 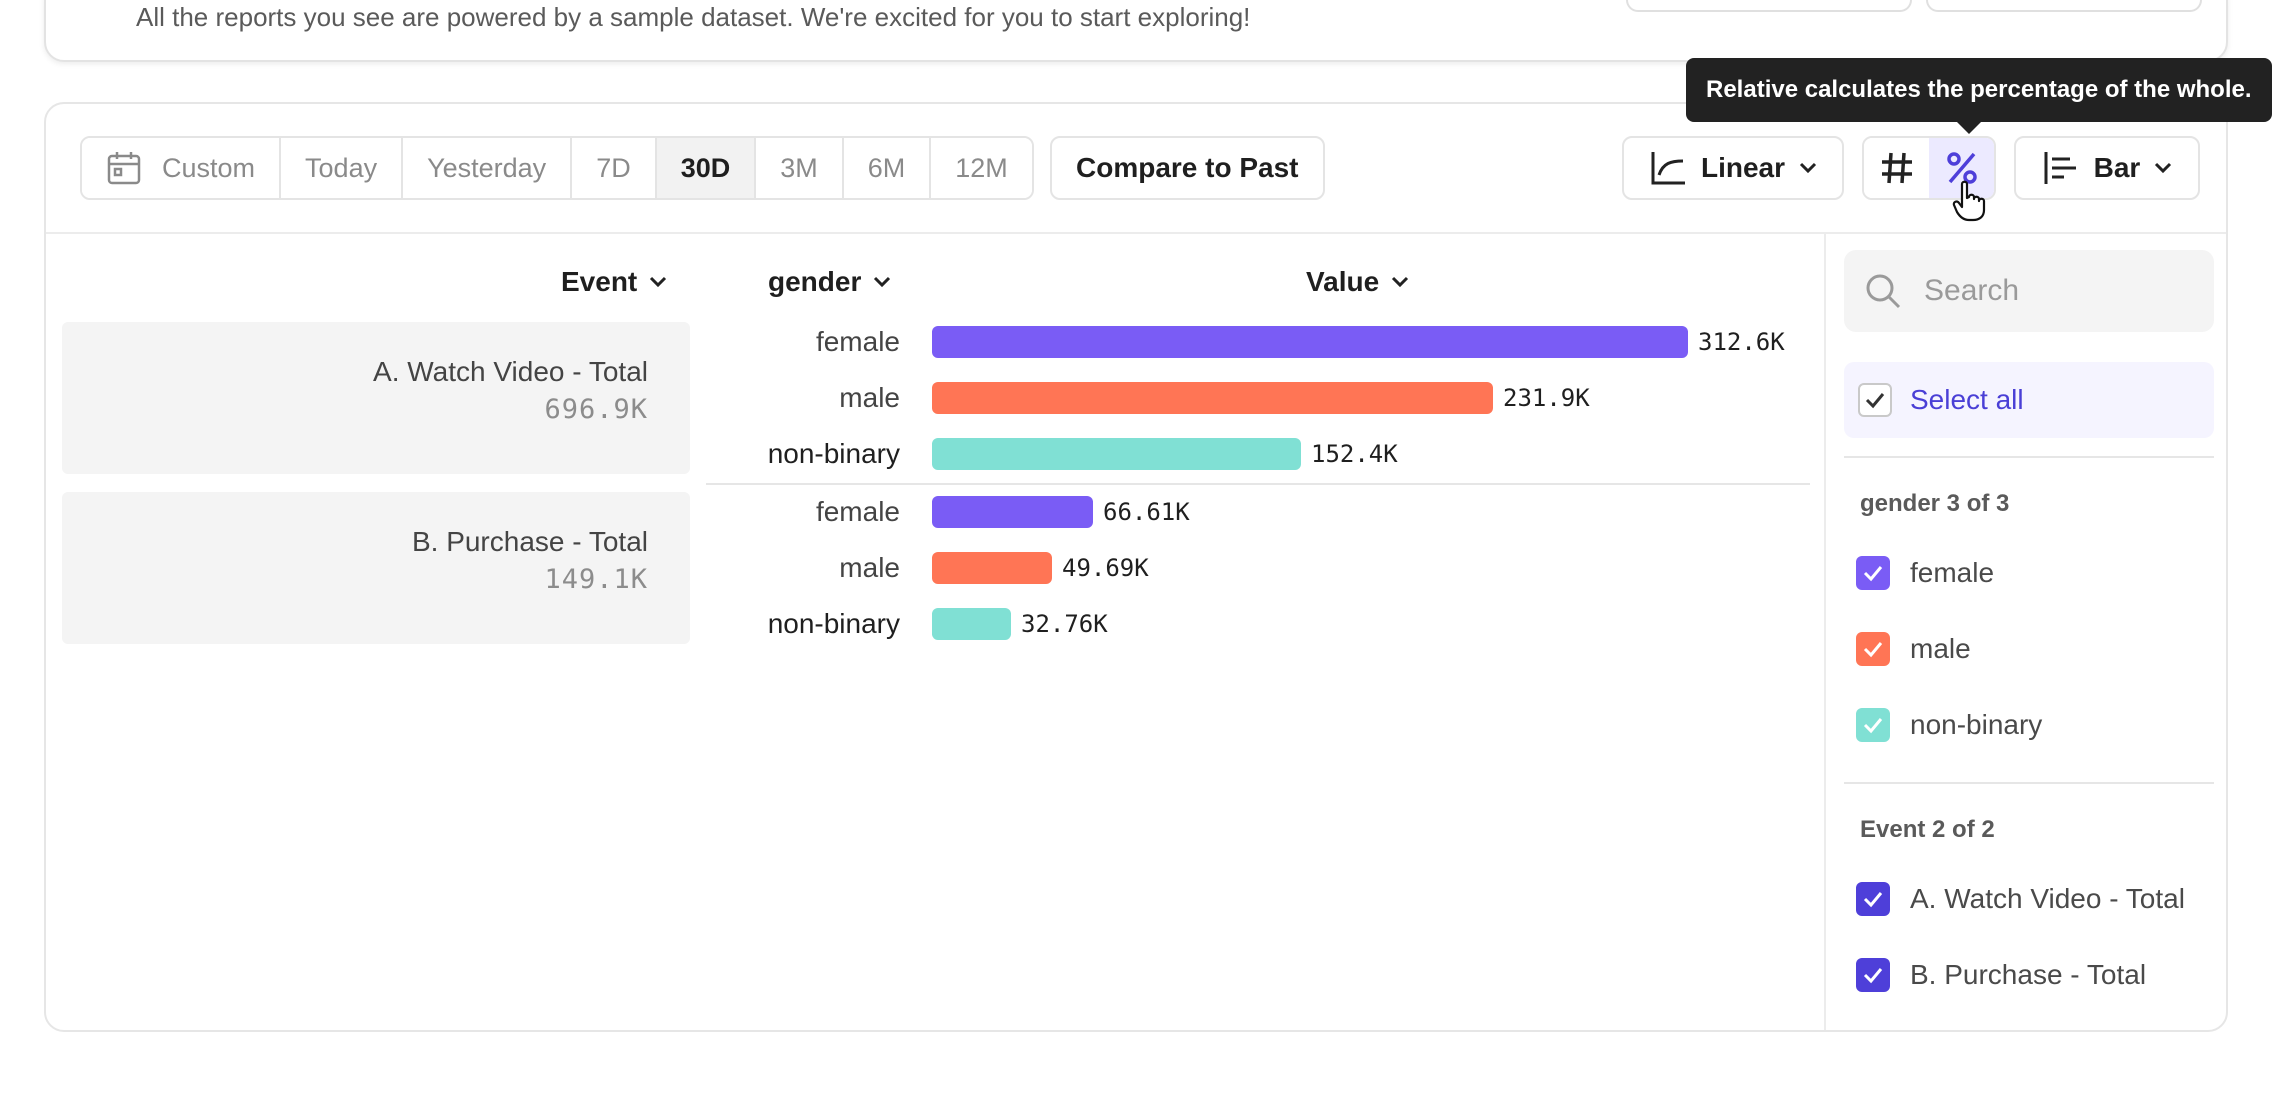 I want to click on bar-watch-video-non-binary, so click(x=1116, y=454).